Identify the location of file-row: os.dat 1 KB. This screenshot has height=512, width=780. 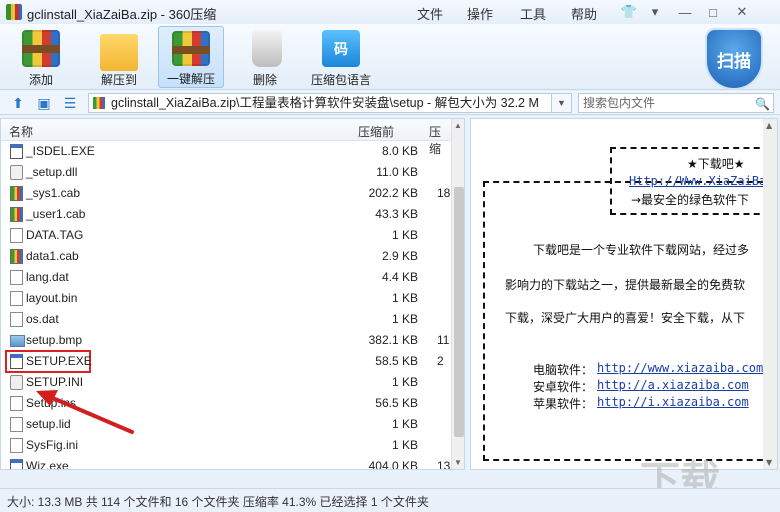
(226, 319).